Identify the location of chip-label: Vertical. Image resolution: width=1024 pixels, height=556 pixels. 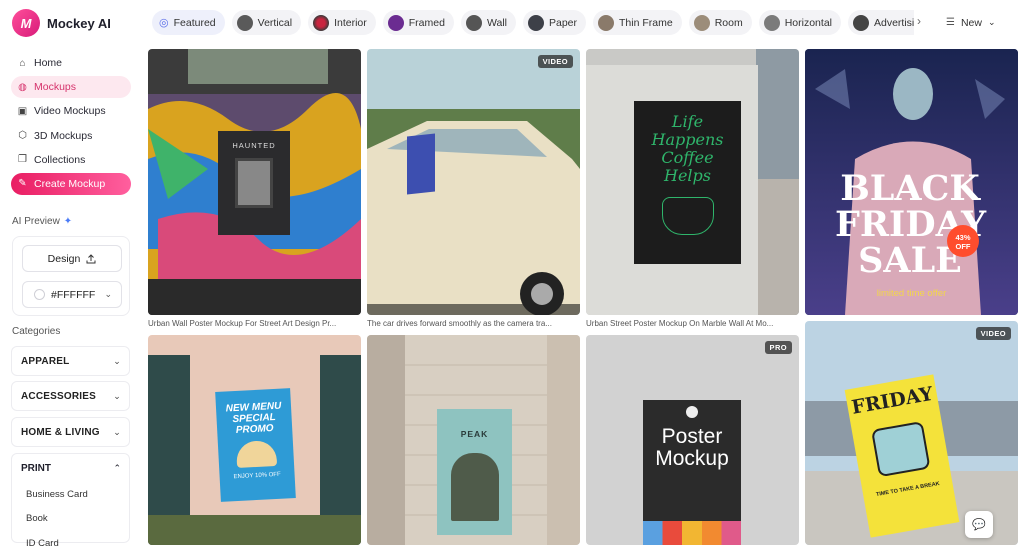
(275, 22).